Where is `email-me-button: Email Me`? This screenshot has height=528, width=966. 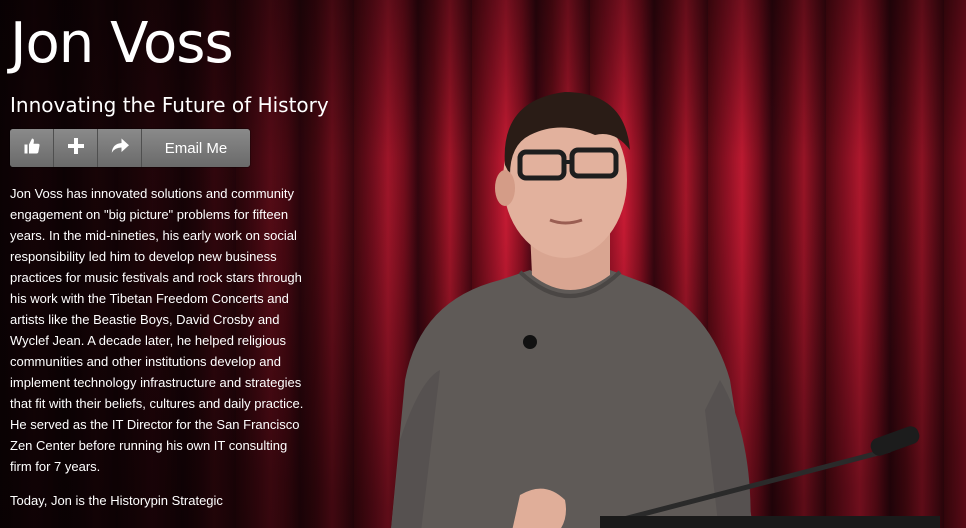 email-me-button: Email Me is located at coordinates (196, 148).